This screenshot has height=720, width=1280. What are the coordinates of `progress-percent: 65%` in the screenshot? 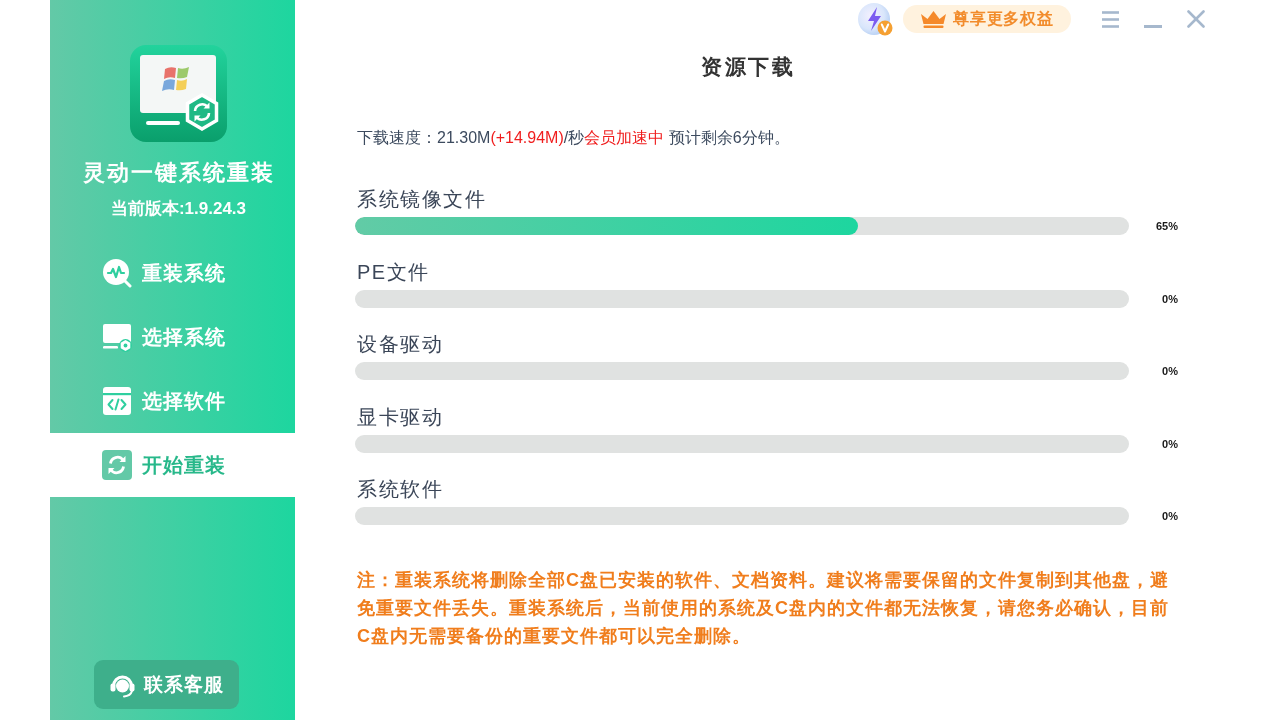 It's located at (1166, 226).